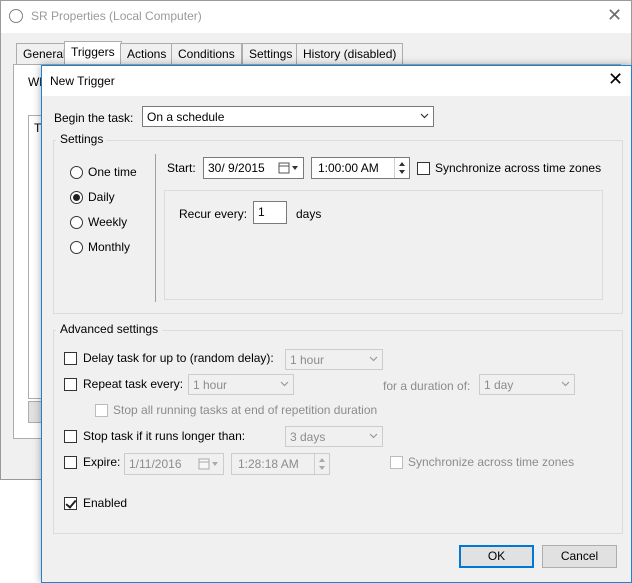 Image resolution: width=632 pixels, height=583 pixels. Describe the element at coordinates (270, 212) in the screenshot. I see `recur-every-input: 1` at that location.